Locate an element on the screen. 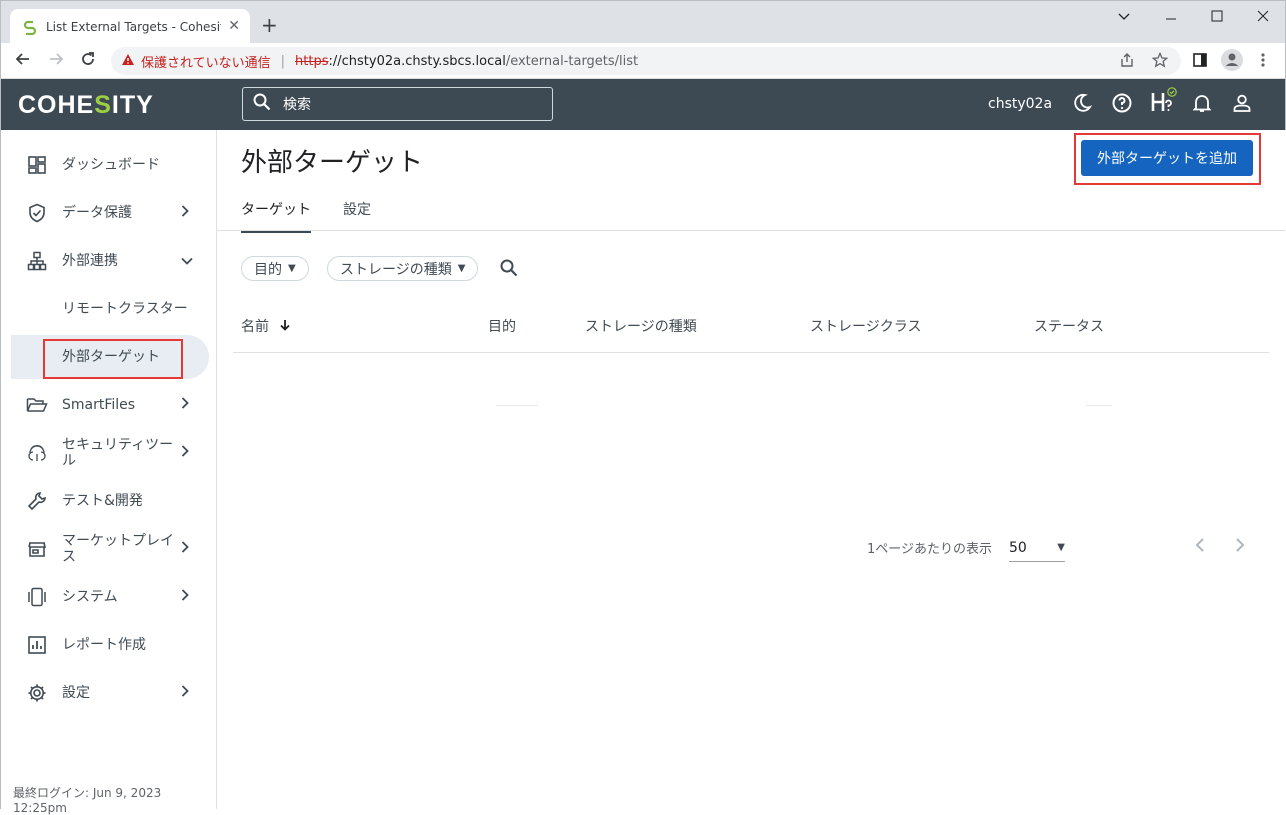  filter-label: 目的 is located at coordinates (268, 269).